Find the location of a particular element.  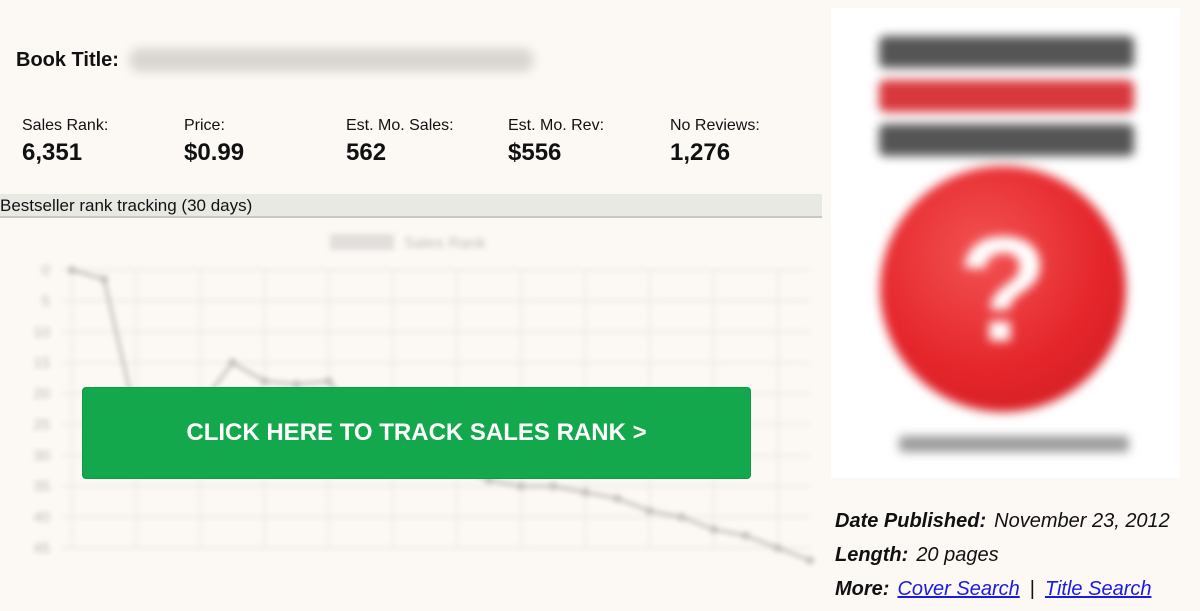

y-tick-label: 20 is located at coordinates (41, 394).